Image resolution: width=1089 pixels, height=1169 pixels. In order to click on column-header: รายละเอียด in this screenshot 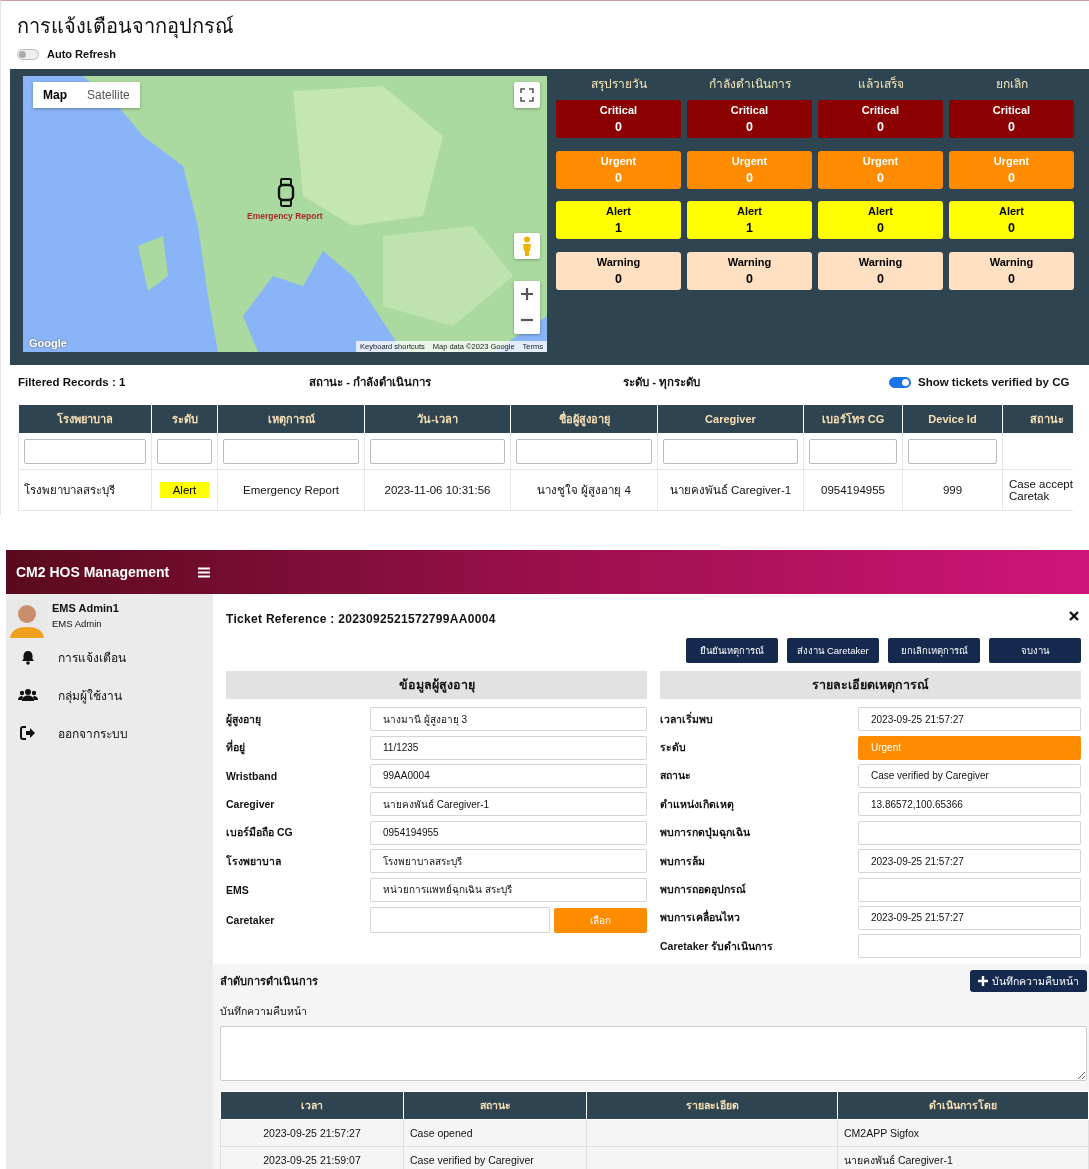, I will do `click(712, 1105)`.